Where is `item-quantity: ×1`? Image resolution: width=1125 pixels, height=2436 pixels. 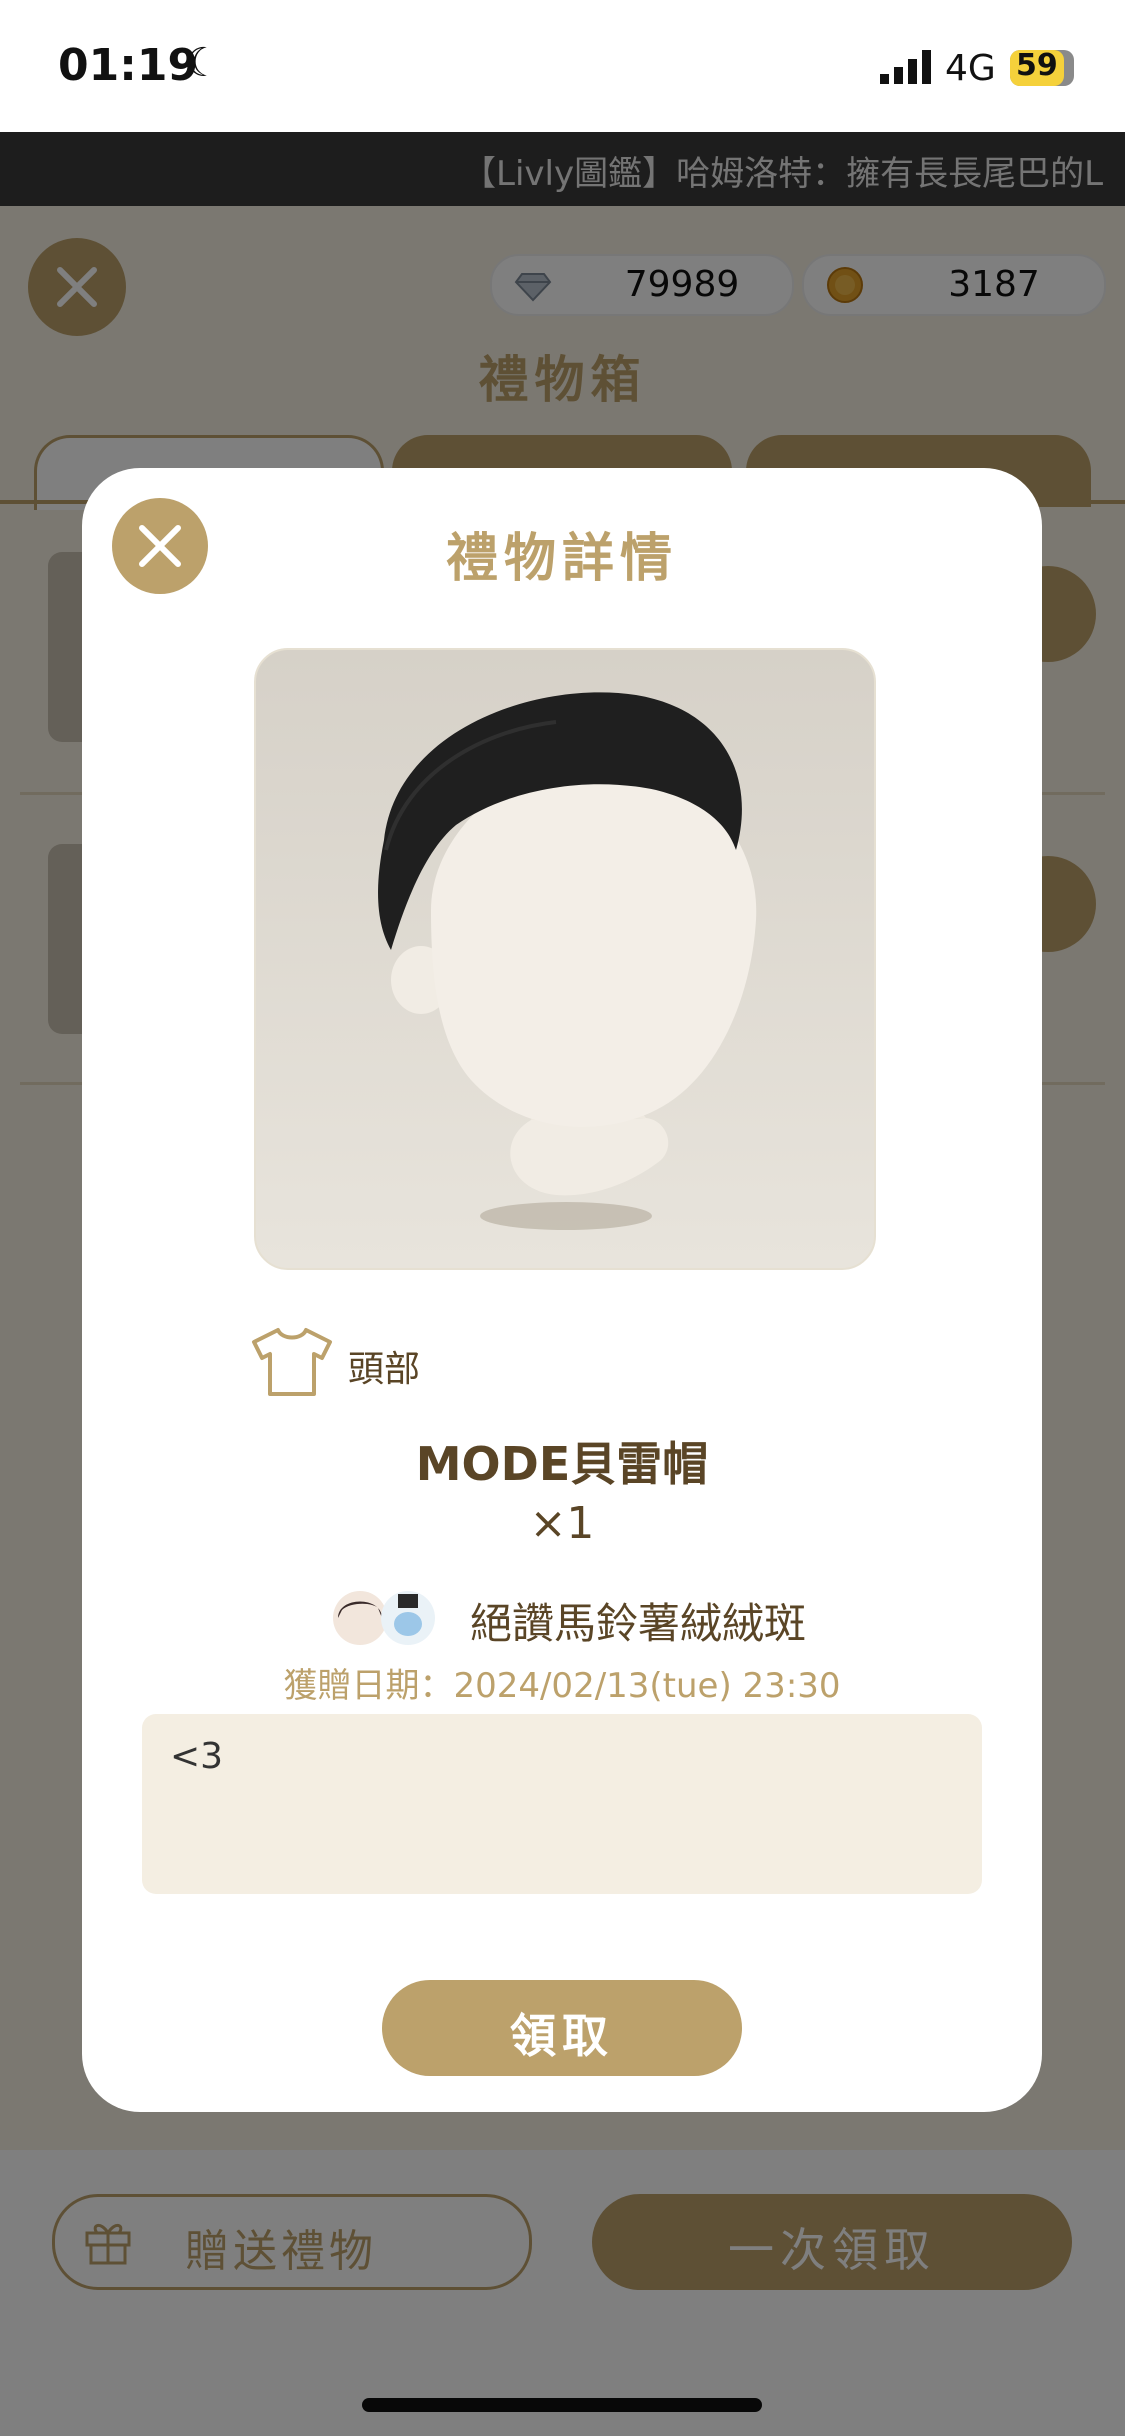
item-quantity: ×1 is located at coordinates (562, 1523).